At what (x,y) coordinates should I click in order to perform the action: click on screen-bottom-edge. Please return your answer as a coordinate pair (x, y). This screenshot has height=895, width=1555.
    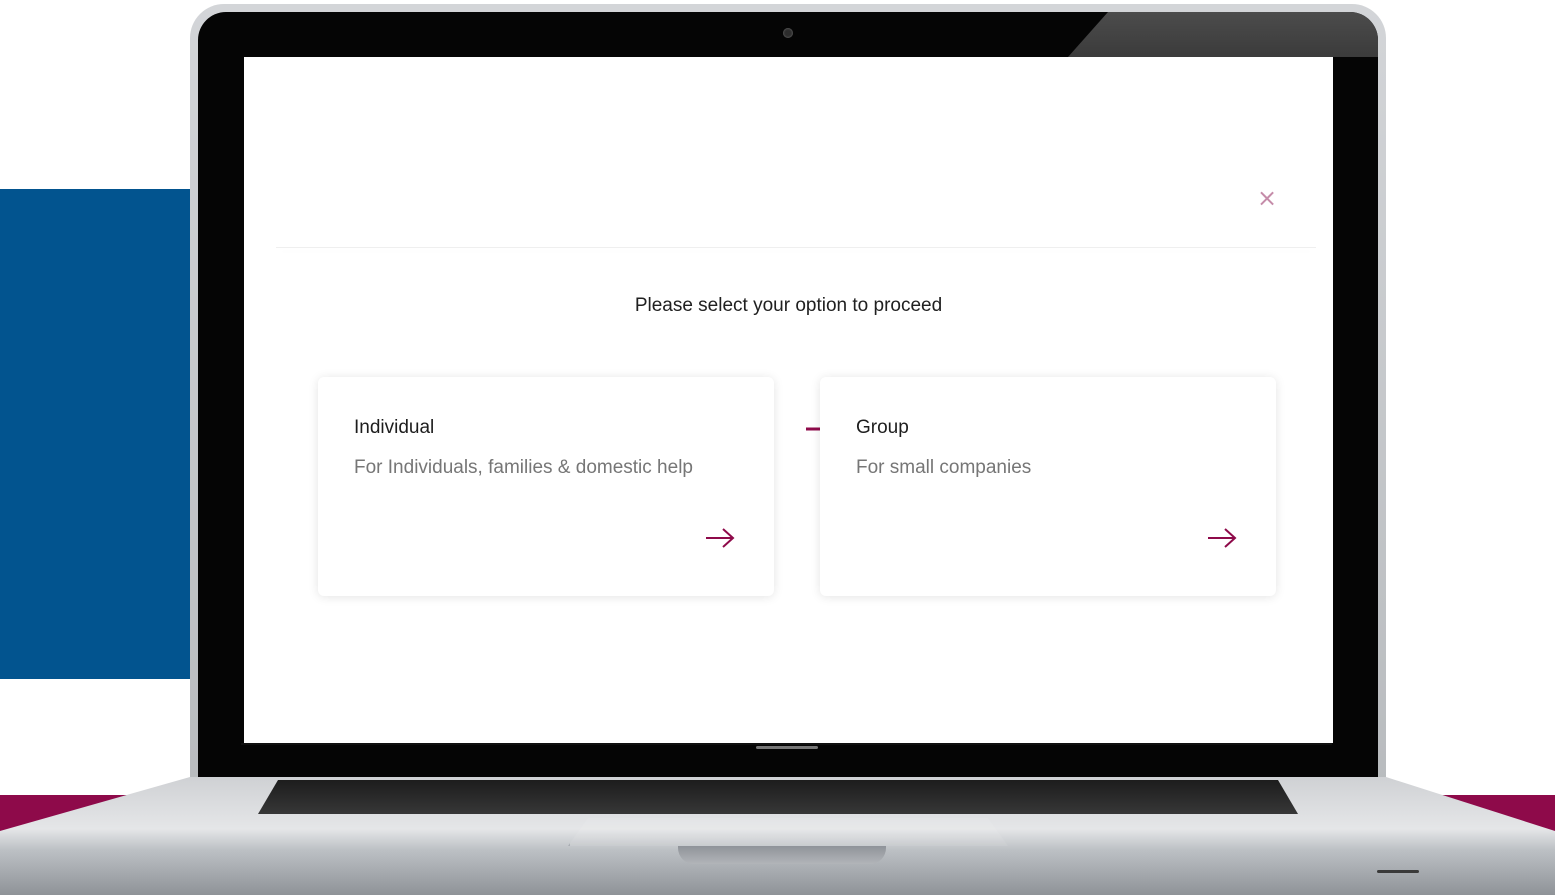
    Looking at the image, I should click on (786, 744).